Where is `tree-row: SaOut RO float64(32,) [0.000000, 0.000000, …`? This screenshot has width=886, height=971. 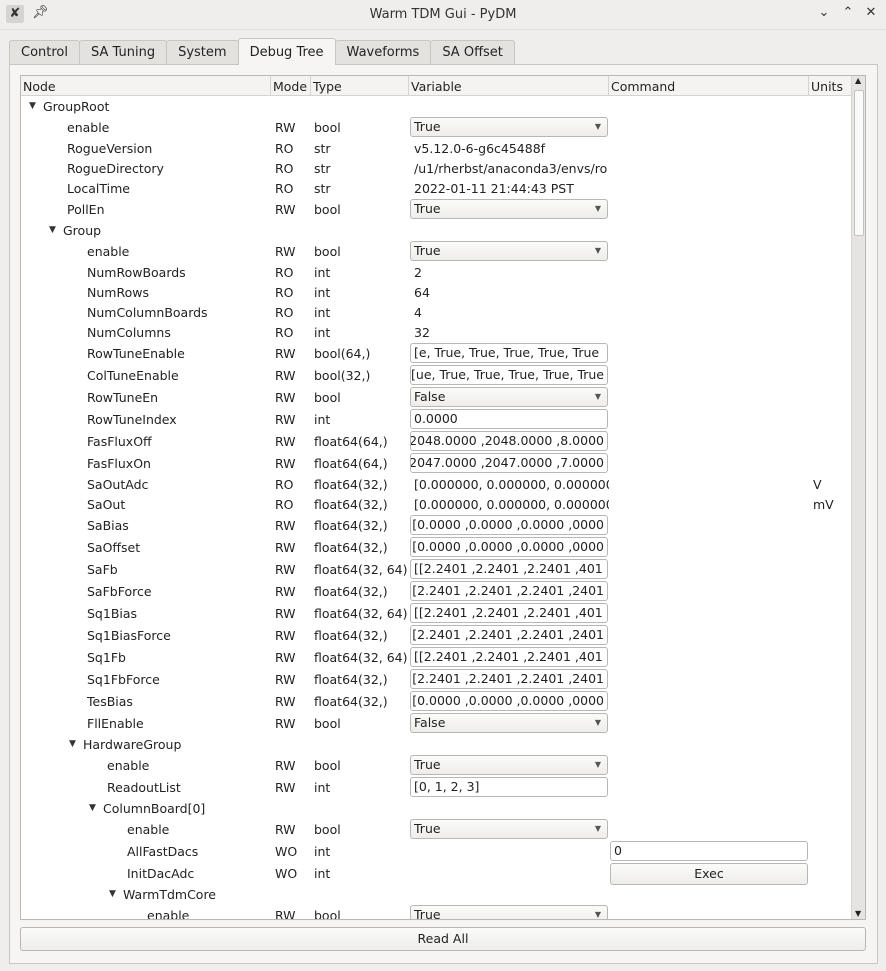
tree-row: SaOut RO float64(32,) [0.000000, 0.000000, … is located at coordinates (436, 504).